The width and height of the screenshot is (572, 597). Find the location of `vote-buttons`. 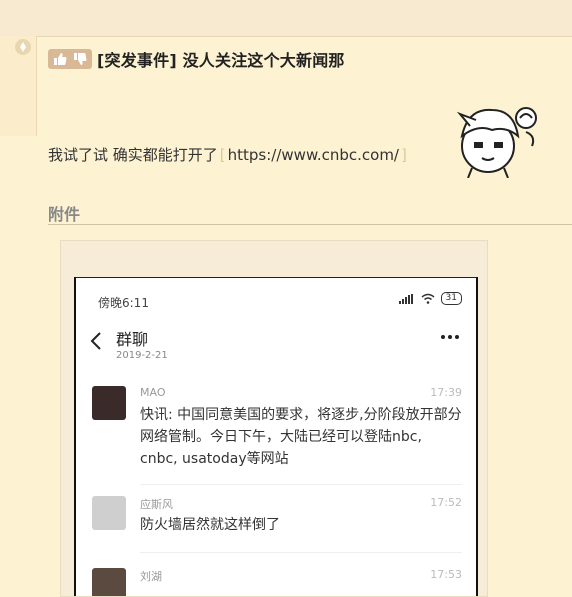

vote-buttons is located at coordinates (70, 59).